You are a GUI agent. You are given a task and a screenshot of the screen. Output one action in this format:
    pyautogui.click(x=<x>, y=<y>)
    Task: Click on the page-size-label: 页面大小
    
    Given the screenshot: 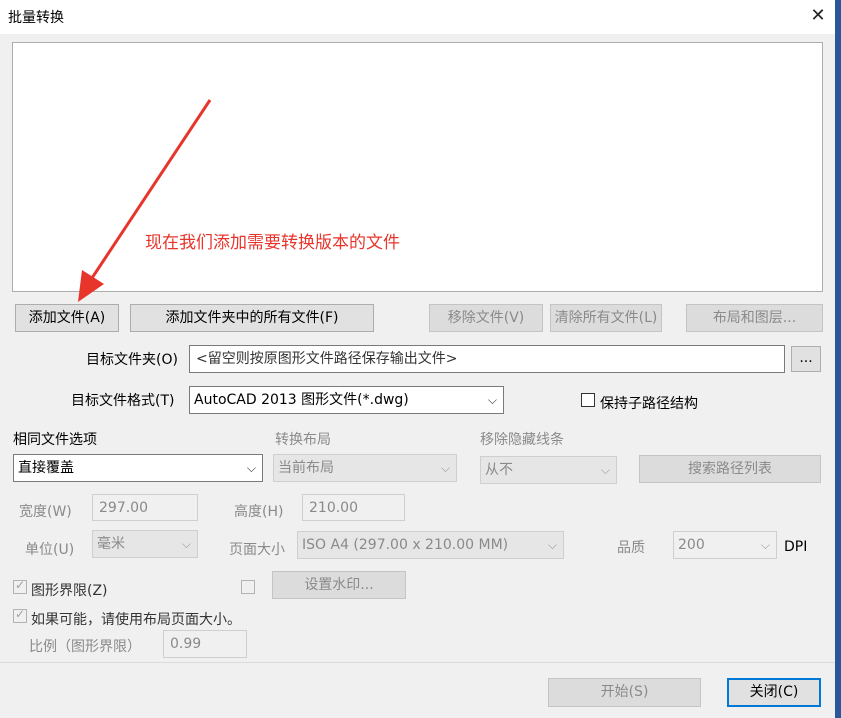 What is the action you would take?
    pyautogui.click(x=257, y=550)
    